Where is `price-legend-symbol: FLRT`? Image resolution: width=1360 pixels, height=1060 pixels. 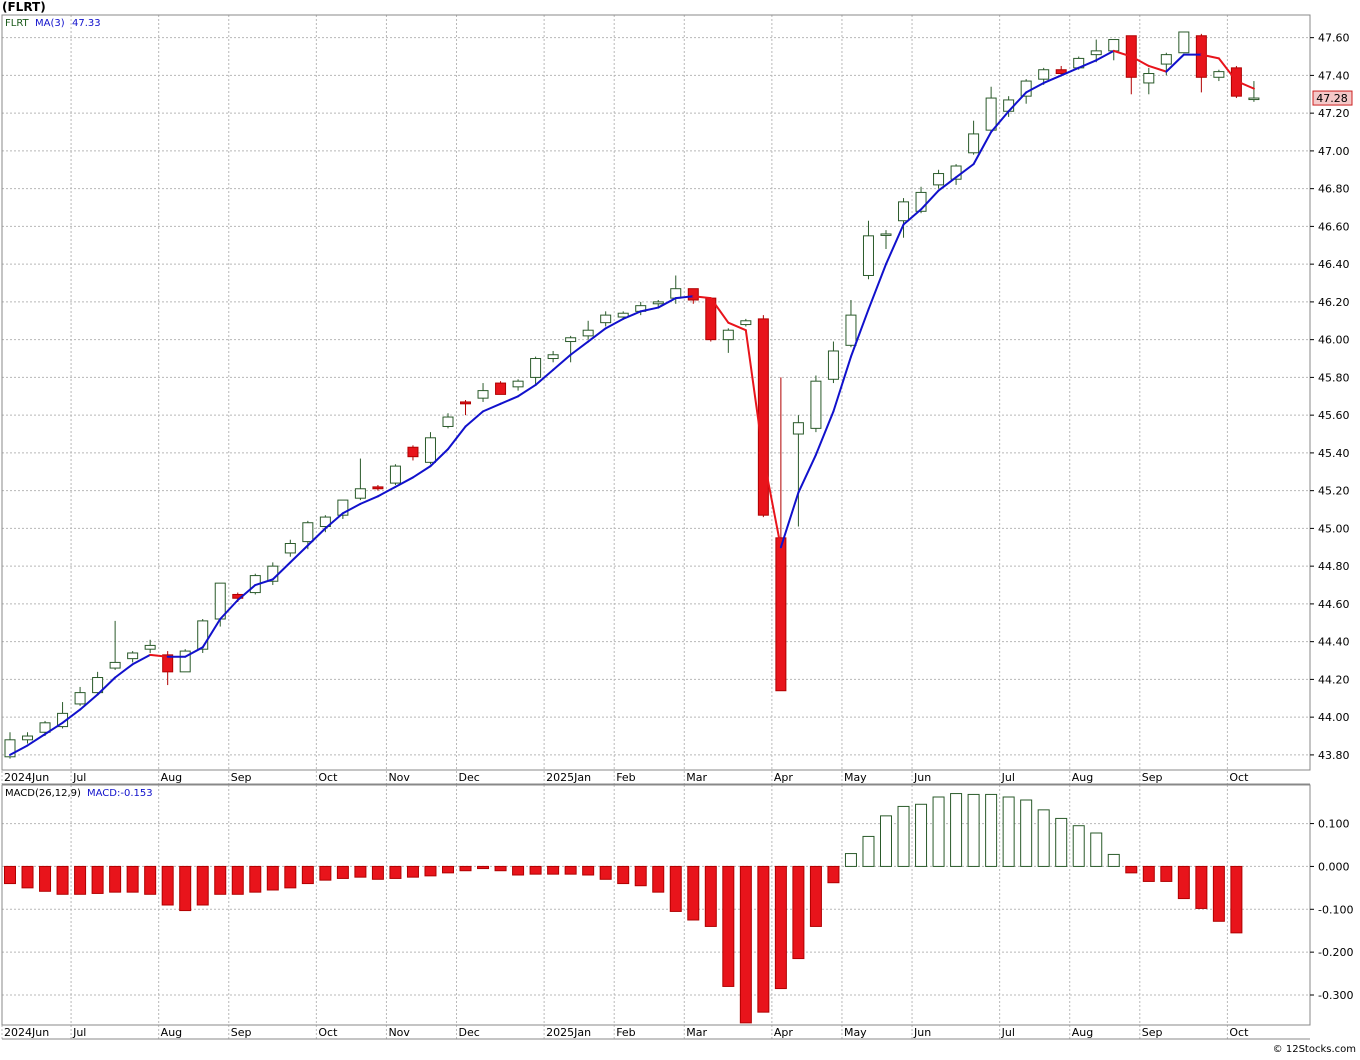 price-legend-symbol: FLRT is located at coordinates (17, 23).